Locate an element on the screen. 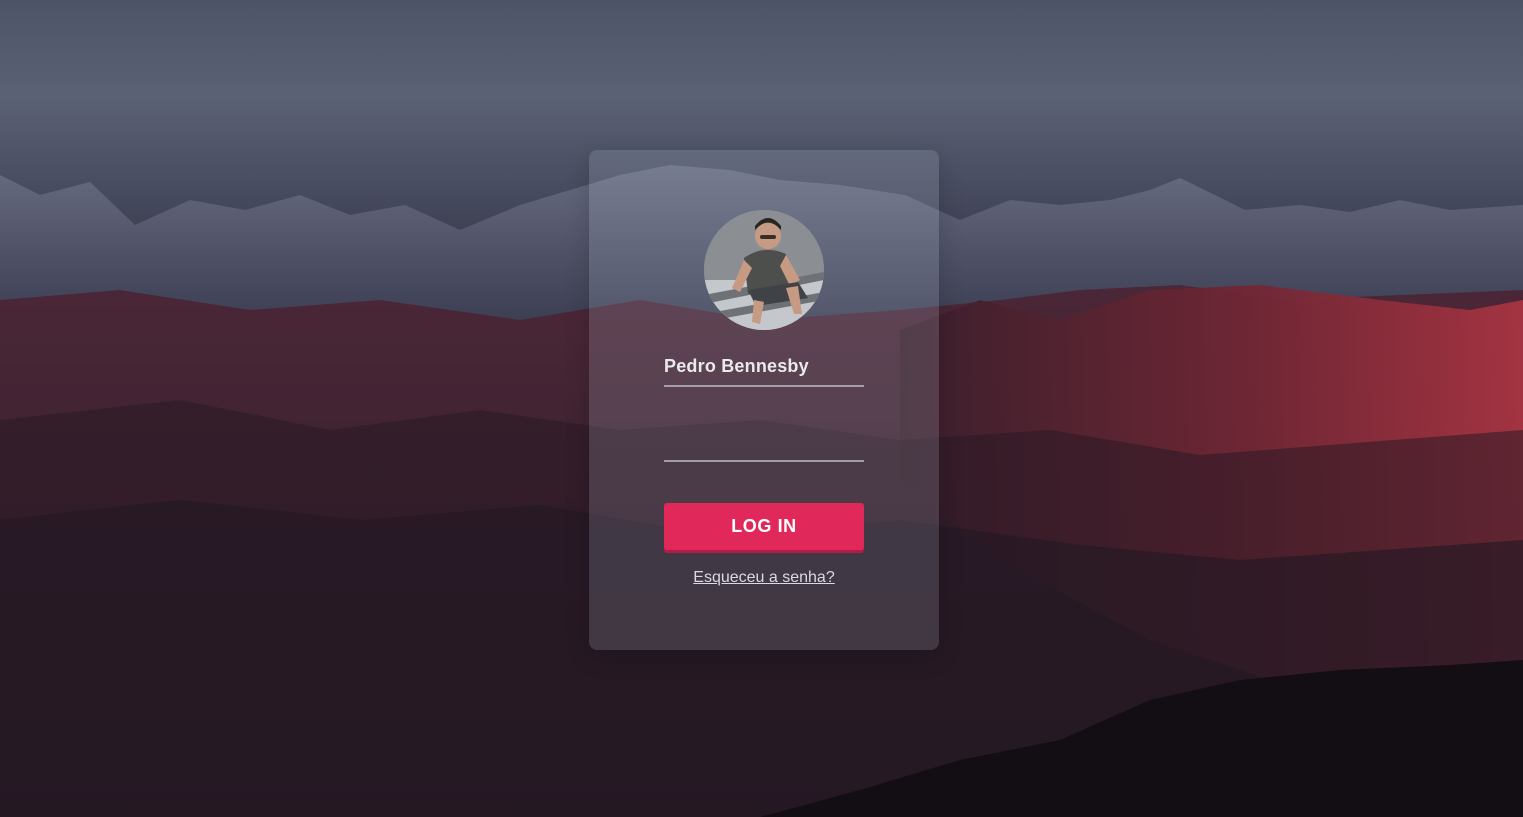 The image size is (1523, 817). username-field: Pedro Bennesby is located at coordinates (764, 370).